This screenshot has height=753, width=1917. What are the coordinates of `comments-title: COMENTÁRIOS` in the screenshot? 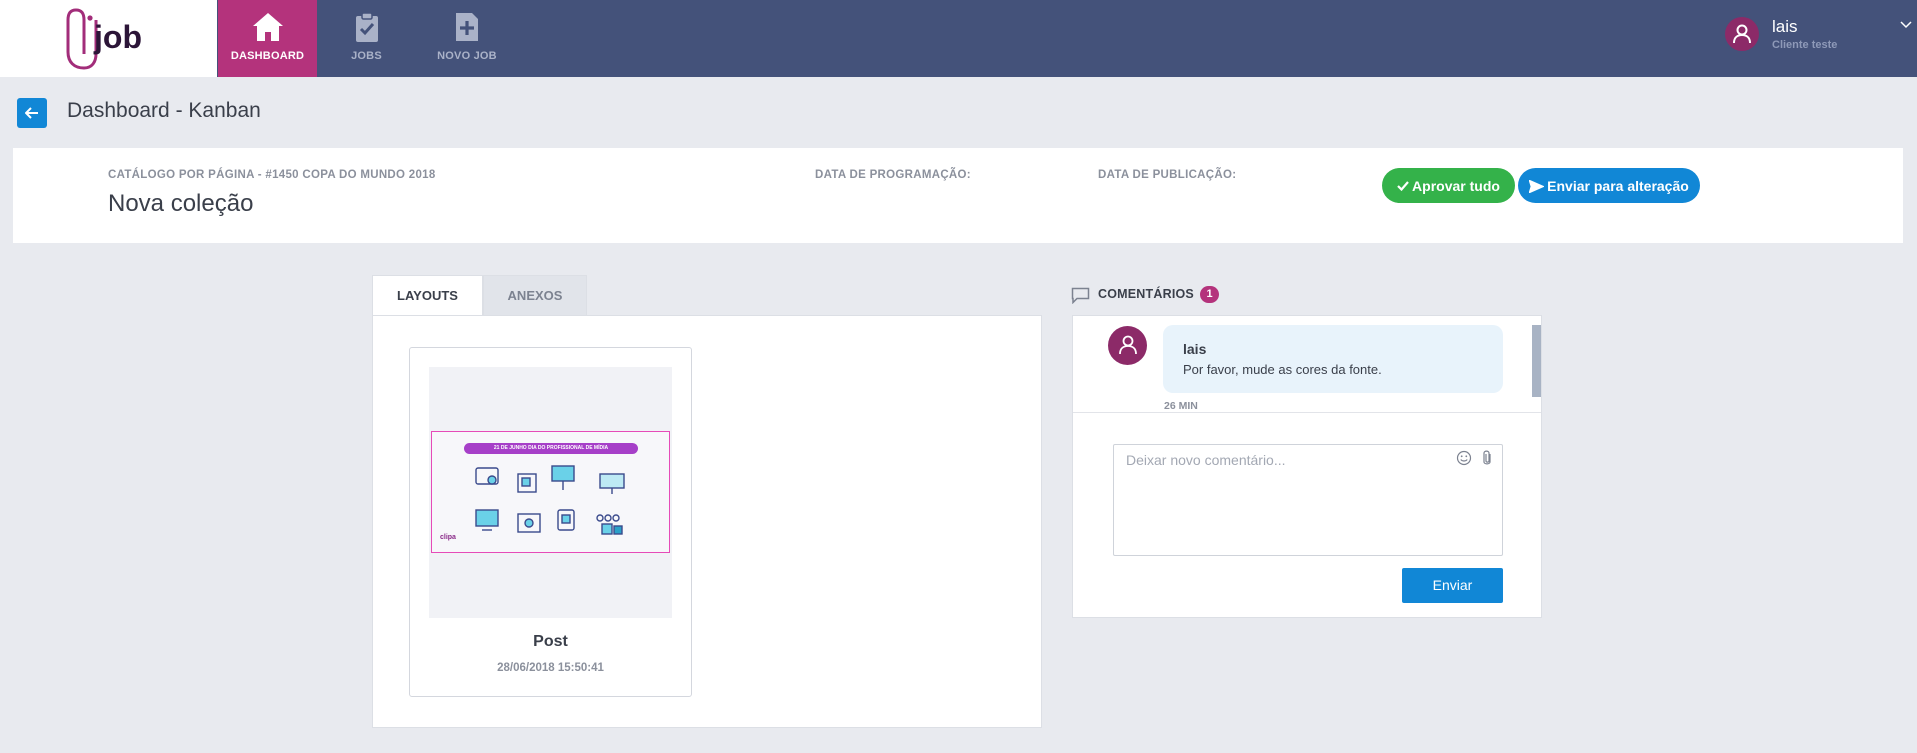 It's located at (1146, 294).